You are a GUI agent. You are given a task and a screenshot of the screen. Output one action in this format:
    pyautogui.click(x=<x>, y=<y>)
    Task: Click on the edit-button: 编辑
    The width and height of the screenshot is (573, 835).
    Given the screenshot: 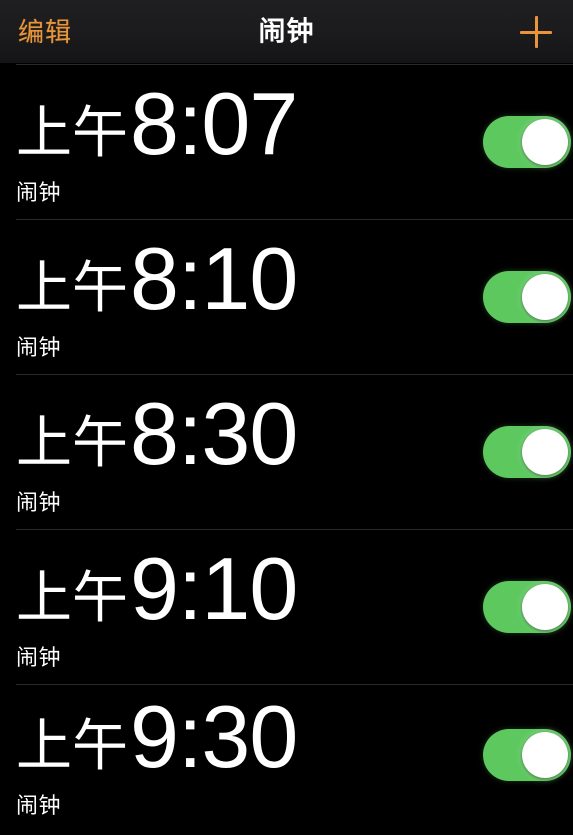 What is the action you would take?
    pyautogui.click(x=45, y=32)
    